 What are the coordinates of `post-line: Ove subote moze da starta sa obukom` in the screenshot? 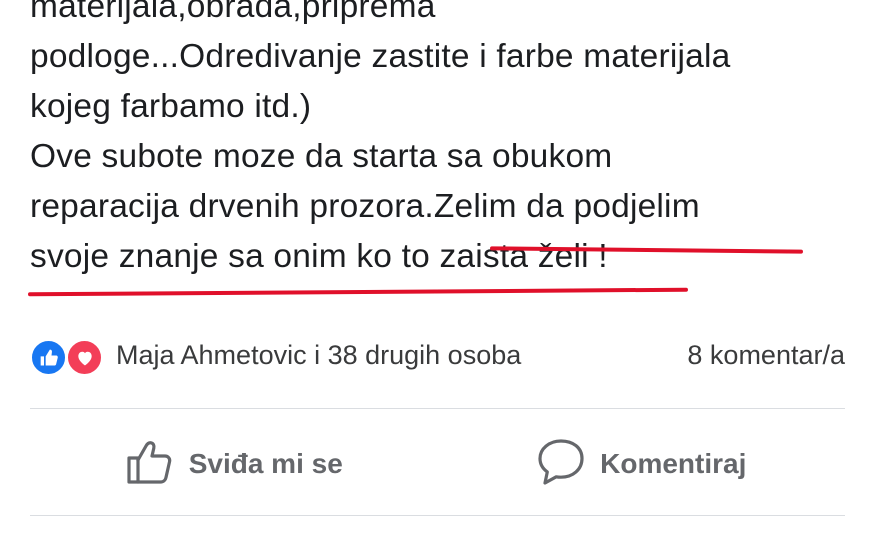 It's located at (321, 156).